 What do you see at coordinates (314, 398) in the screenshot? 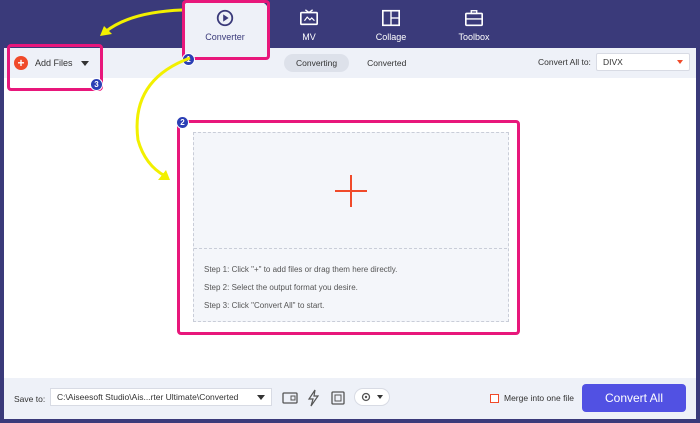
I see `hardware-acceleration-icon` at bounding box center [314, 398].